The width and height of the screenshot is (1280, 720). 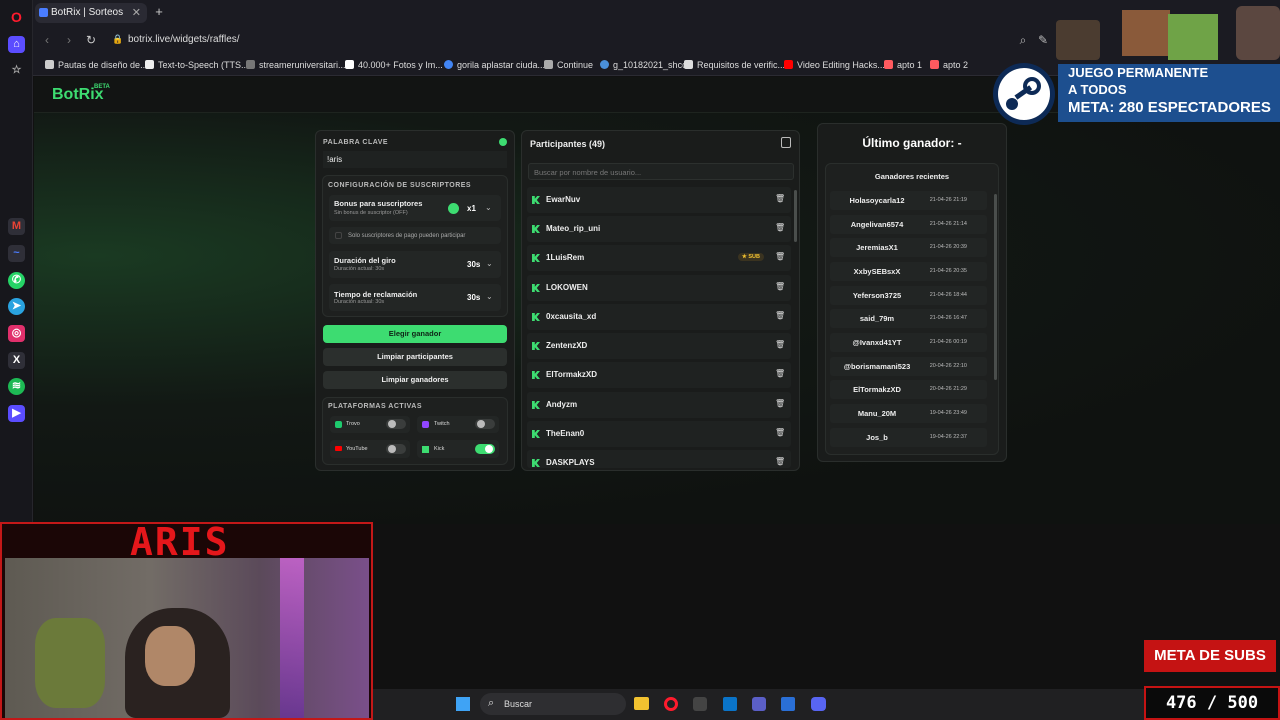 I want to click on participants-scrollbar, so click(x=795, y=216).